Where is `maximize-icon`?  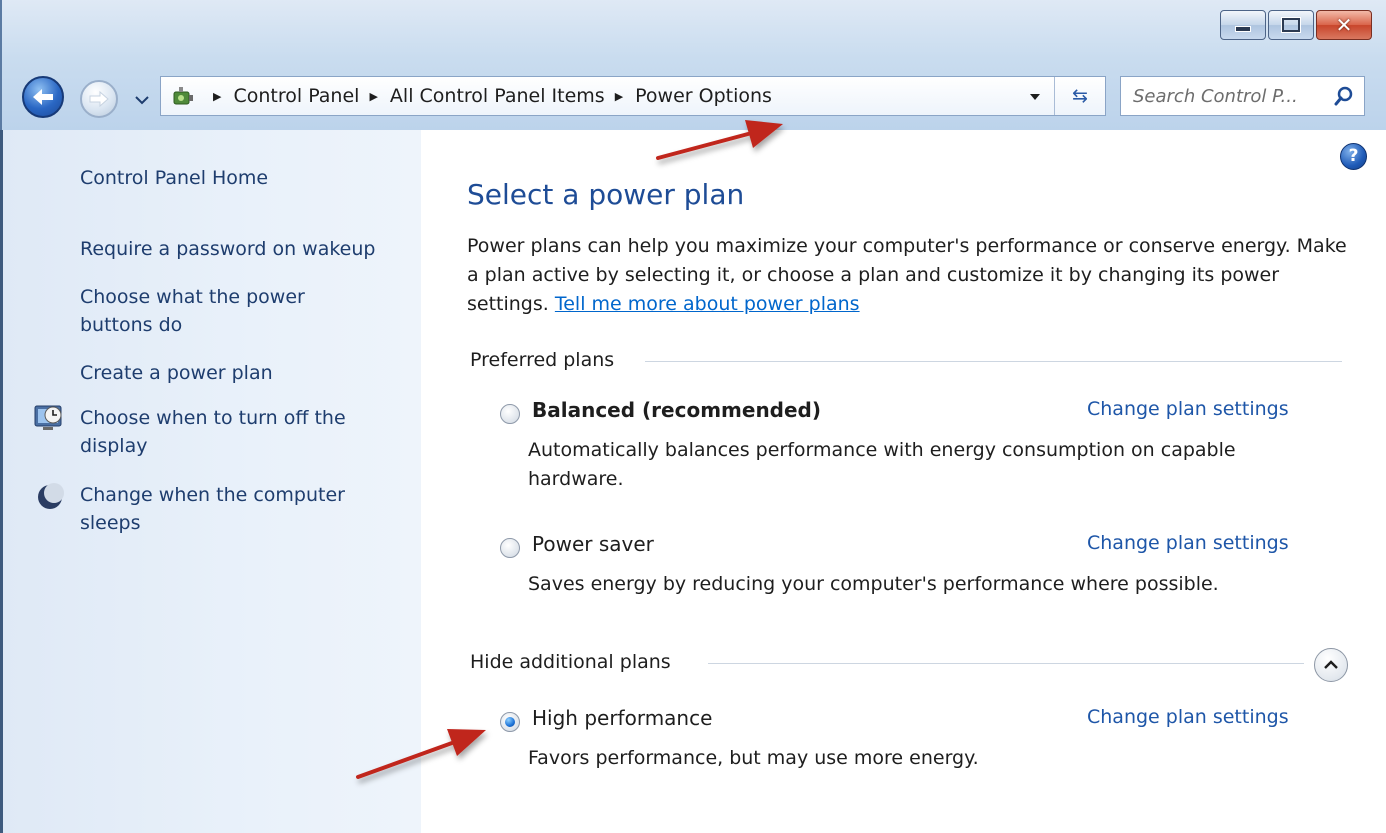 maximize-icon is located at coordinates (1291, 25).